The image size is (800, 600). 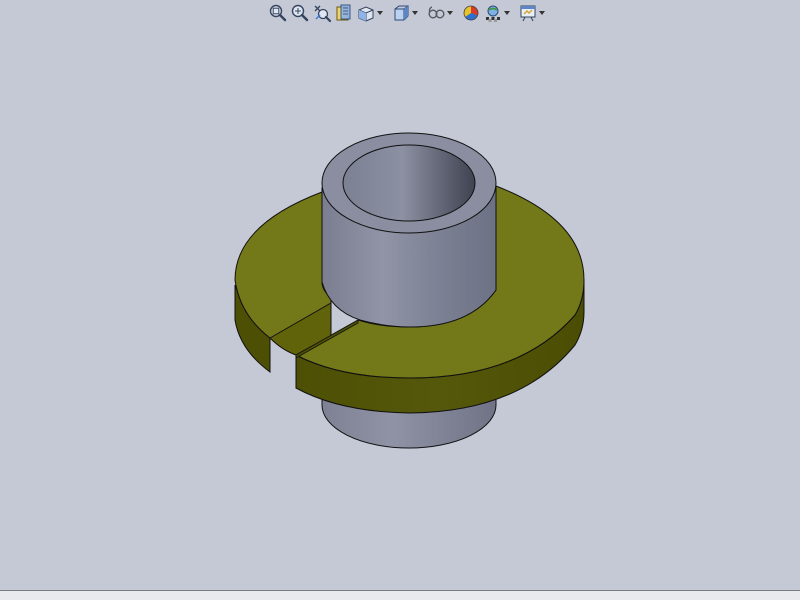 What do you see at coordinates (409, 183) in the screenshot?
I see `tube-bore` at bounding box center [409, 183].